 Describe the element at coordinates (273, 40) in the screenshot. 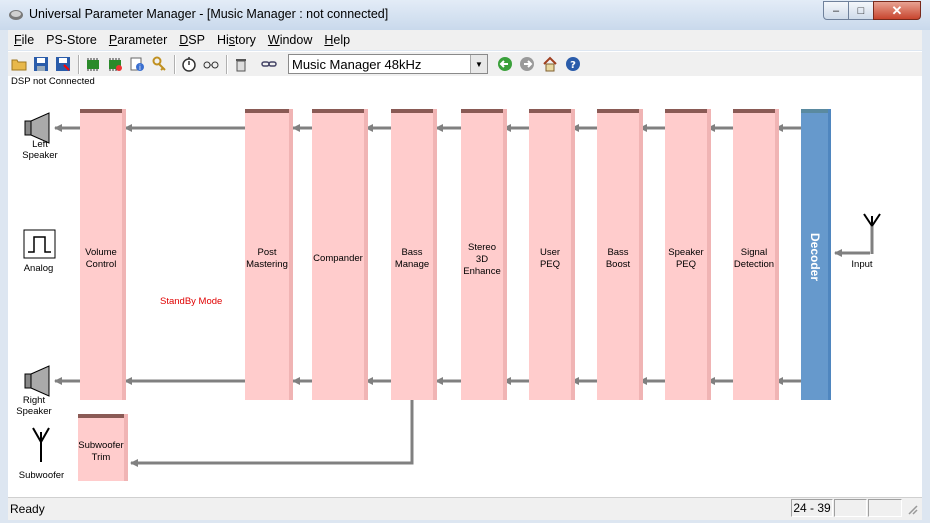

I see `menu-window-accel: W` at that location.